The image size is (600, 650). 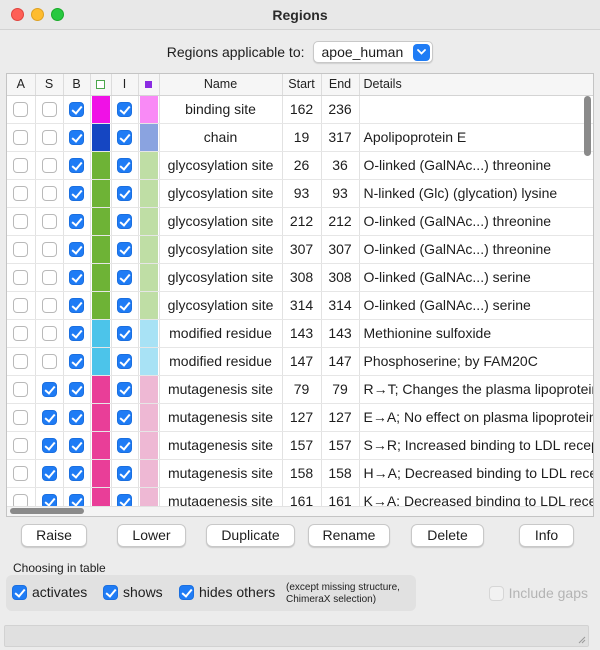 I want to click on column-header-start: Start, so click(x=302, y=85).